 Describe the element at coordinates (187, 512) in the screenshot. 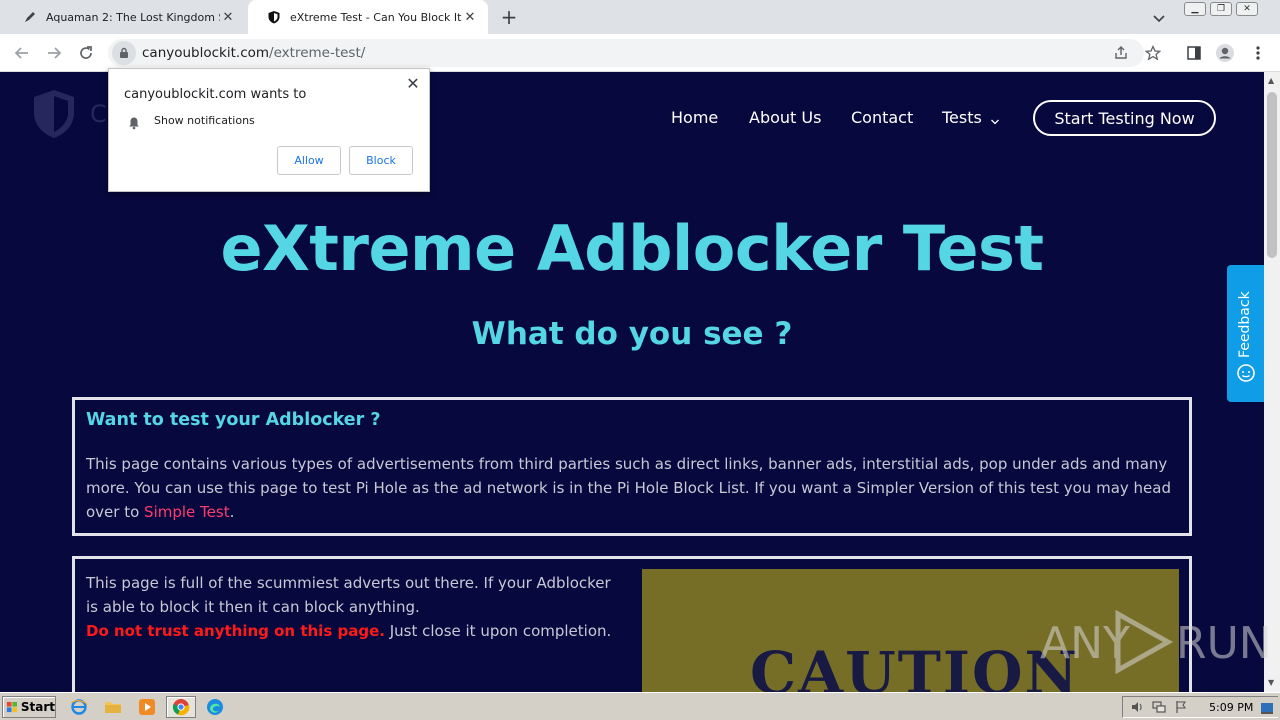

I see `simple-test-link: Simple Test` at that location.